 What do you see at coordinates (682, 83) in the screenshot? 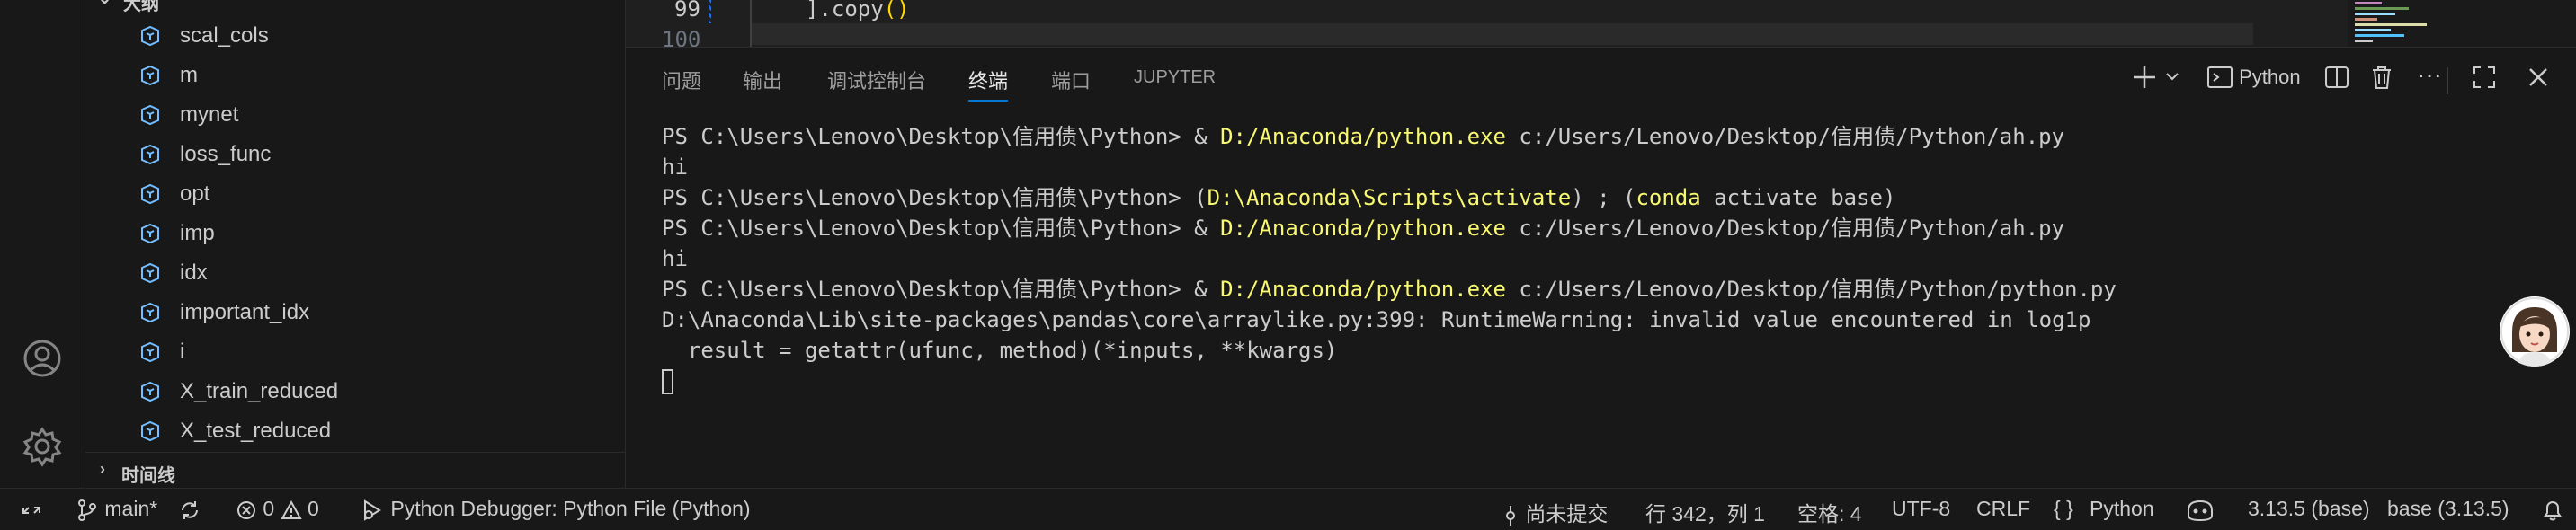
I see `tab-problems: 问题` at bounding box center [682, 83].